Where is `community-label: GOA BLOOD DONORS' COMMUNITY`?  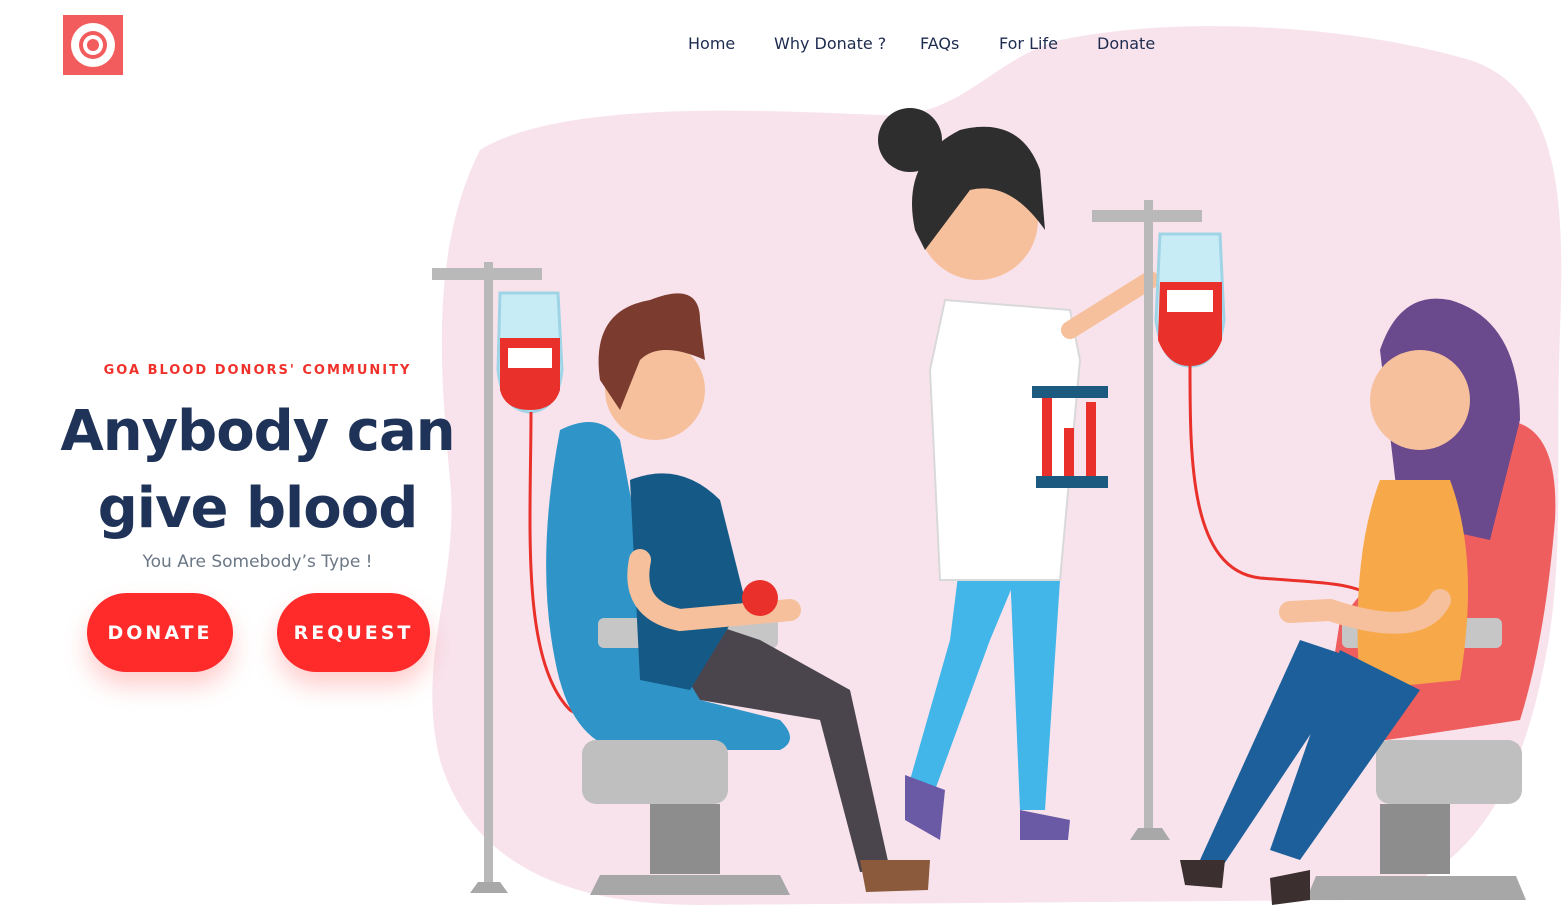 community-label: GOA BLOOD DONORS' COMMUNITY is located at coordinates (257, 370).